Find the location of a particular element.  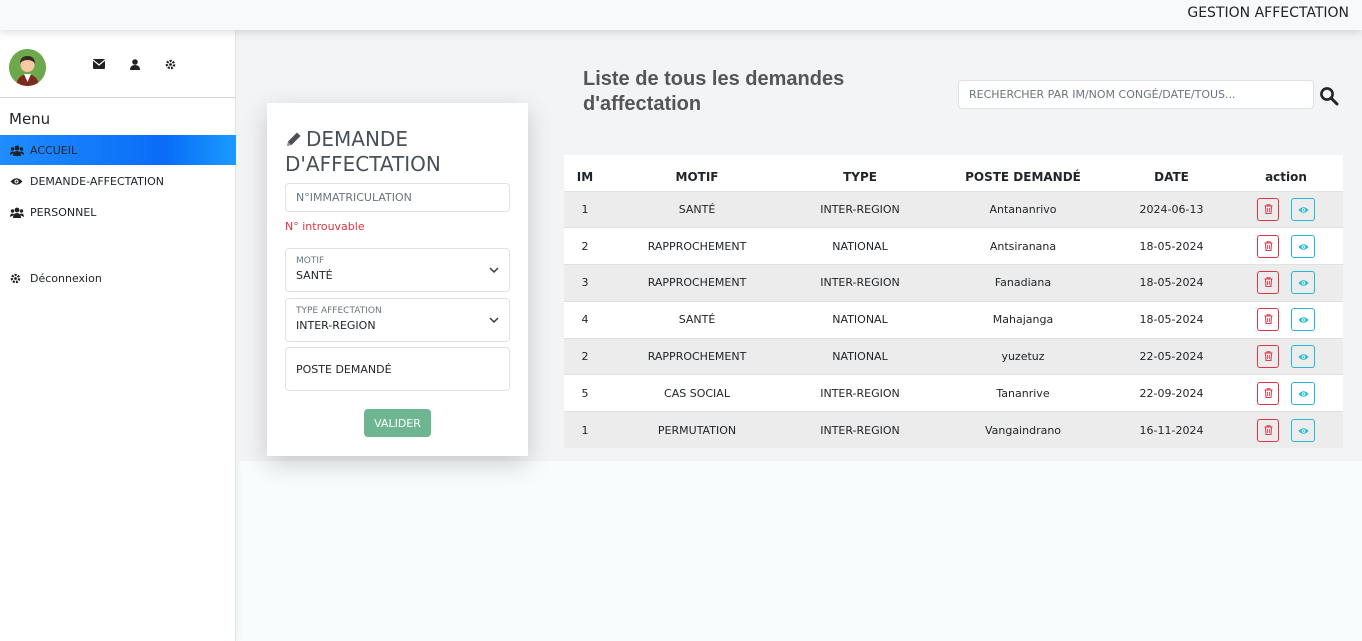

user-icon is located at coordinates (135, 64).